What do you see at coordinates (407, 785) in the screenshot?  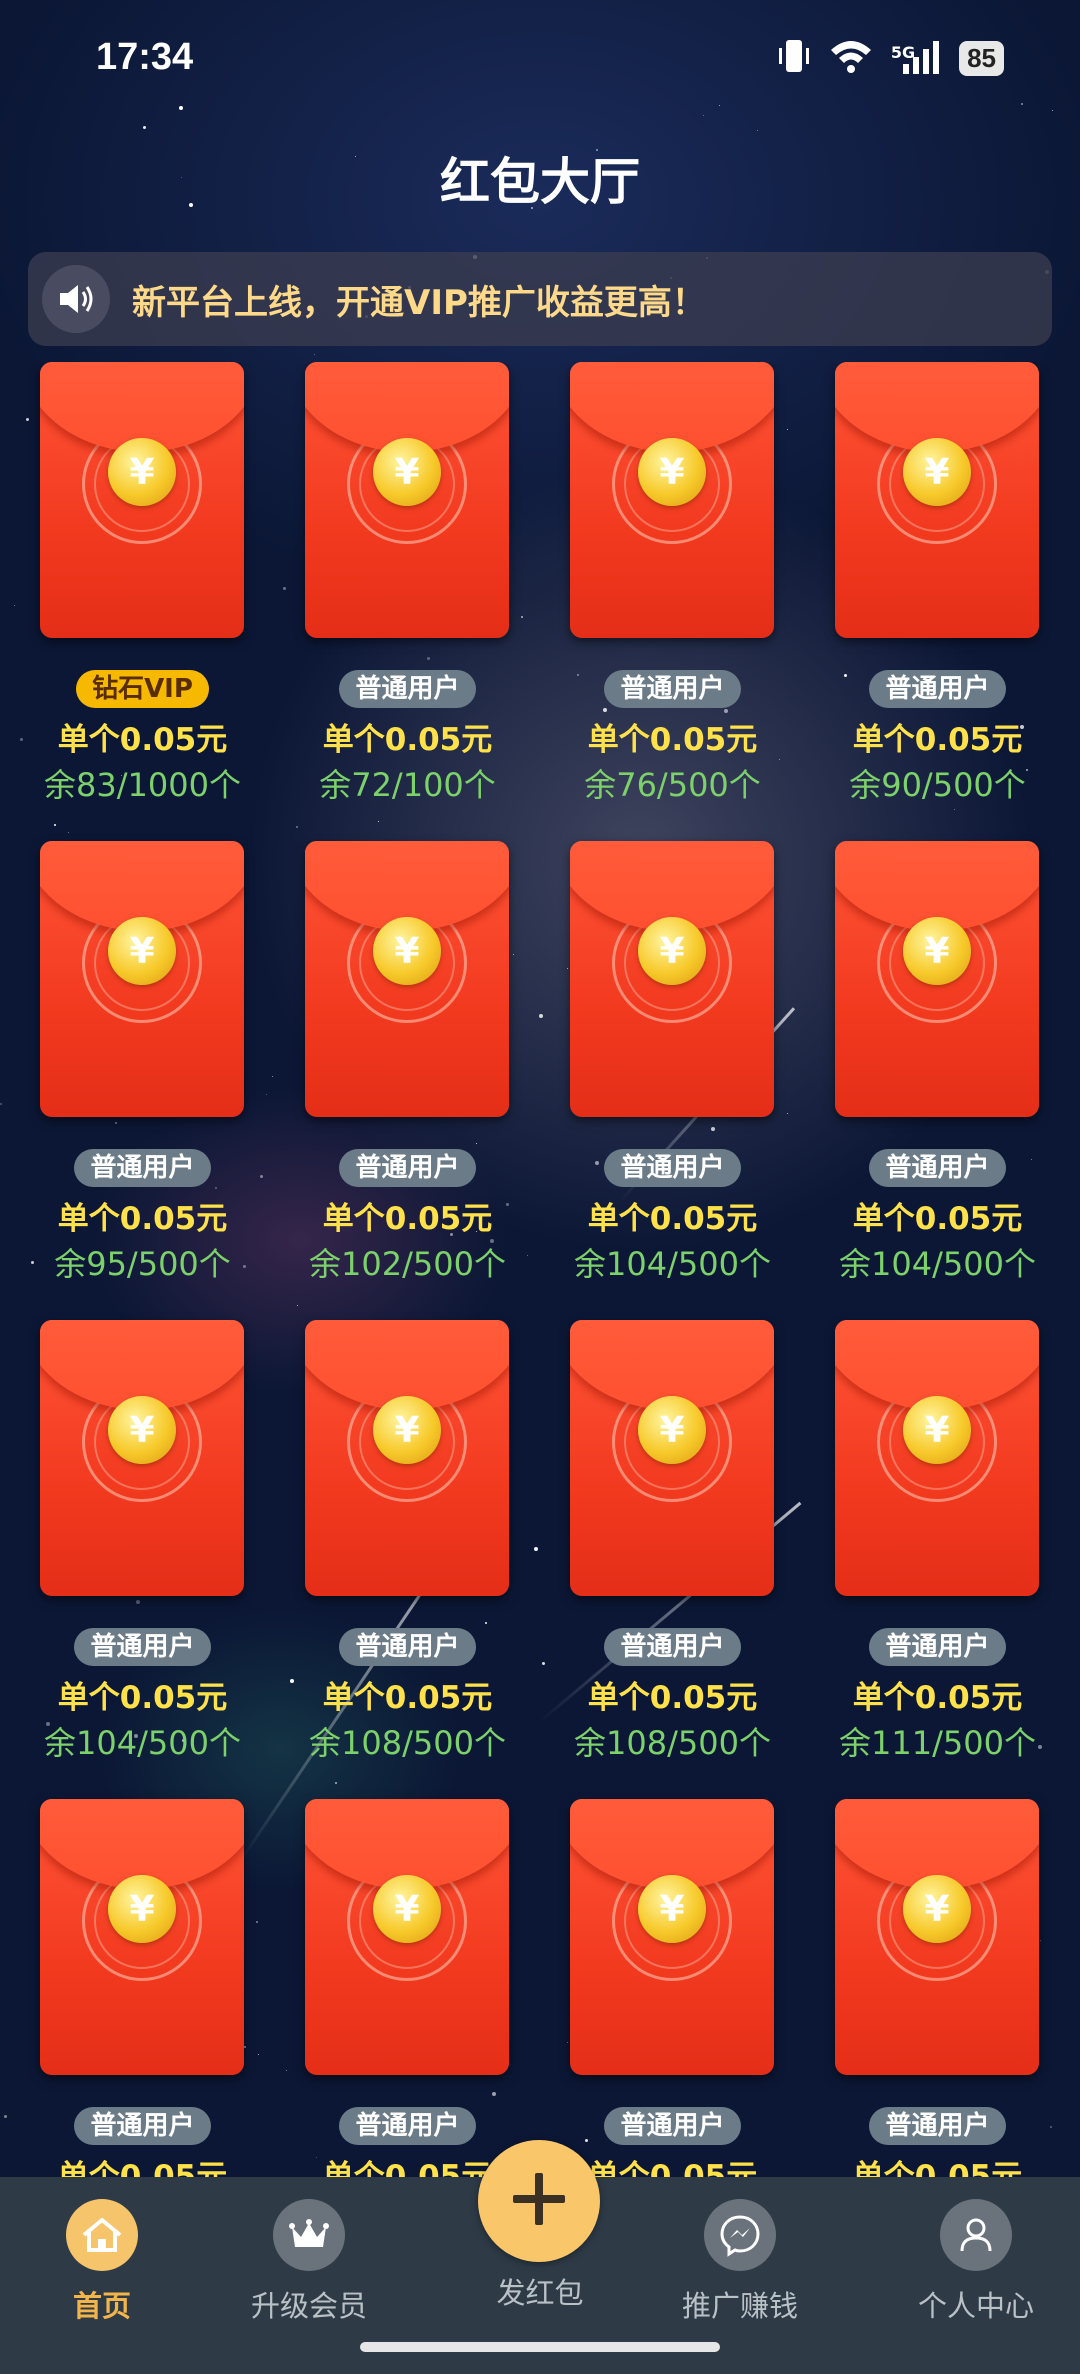 I see `envelope-remaining: 余72/100个` at bounding box center [407, 785].